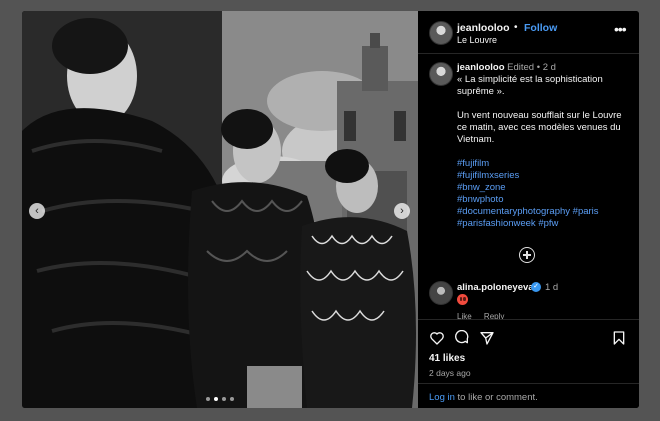 This screenshot has height=421, width=660. I want to click on hashtag: #fujifilm, so click(473, 163).